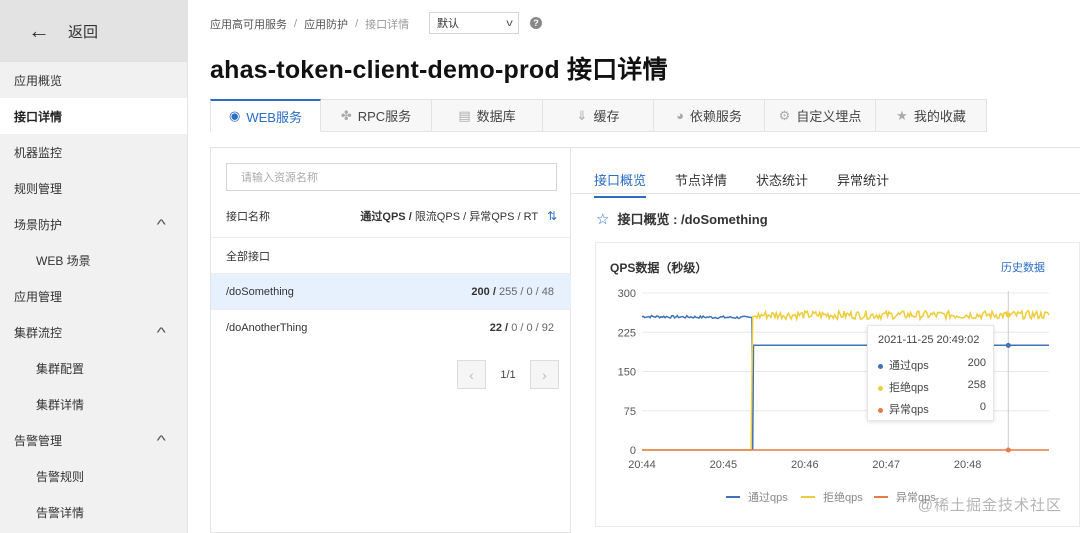  I want to click on tab-favorites: ★ 我的收藏, so click(931, 115).